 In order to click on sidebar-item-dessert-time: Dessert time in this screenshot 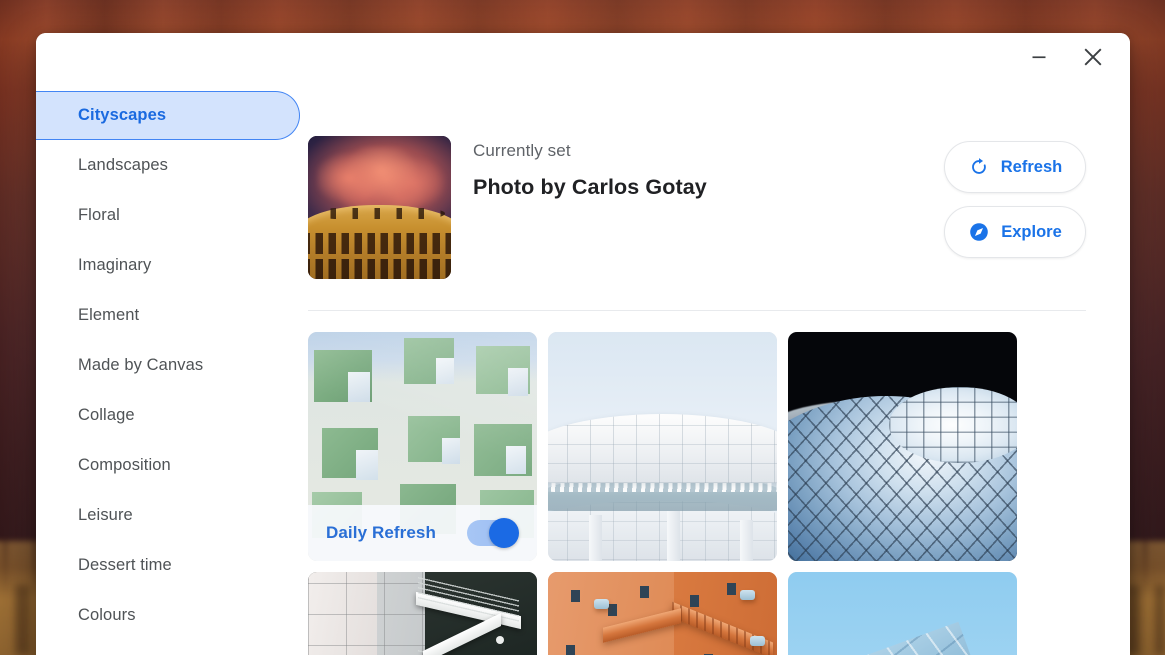, I will do `click(168, 565)`.